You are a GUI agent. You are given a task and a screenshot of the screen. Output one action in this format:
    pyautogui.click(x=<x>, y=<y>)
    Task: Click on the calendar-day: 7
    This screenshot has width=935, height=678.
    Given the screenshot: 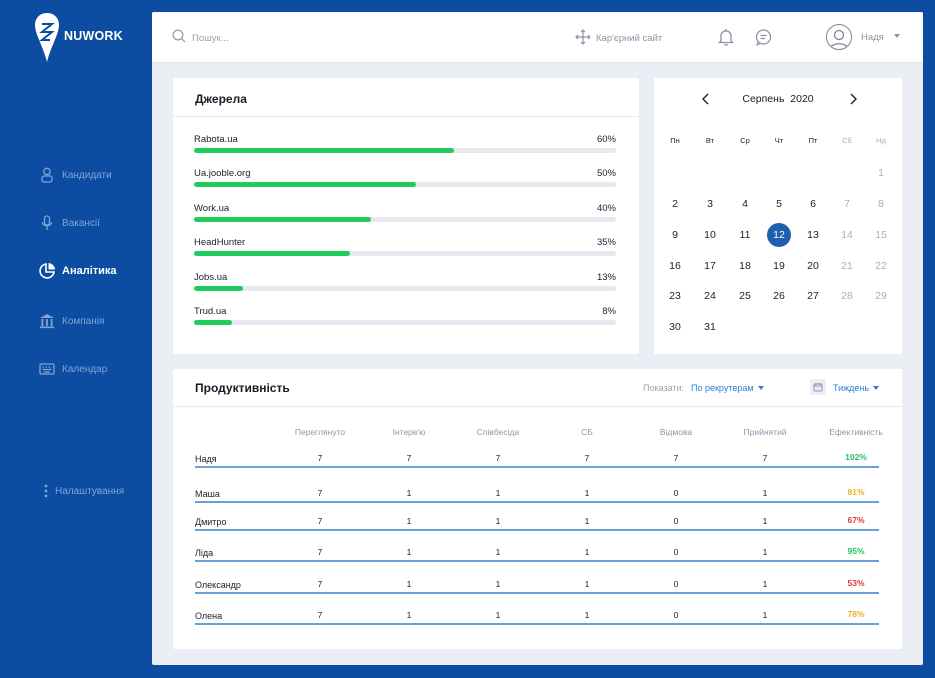 What is the action you would take?
    pyautogui.click(x=847, y=204)
    